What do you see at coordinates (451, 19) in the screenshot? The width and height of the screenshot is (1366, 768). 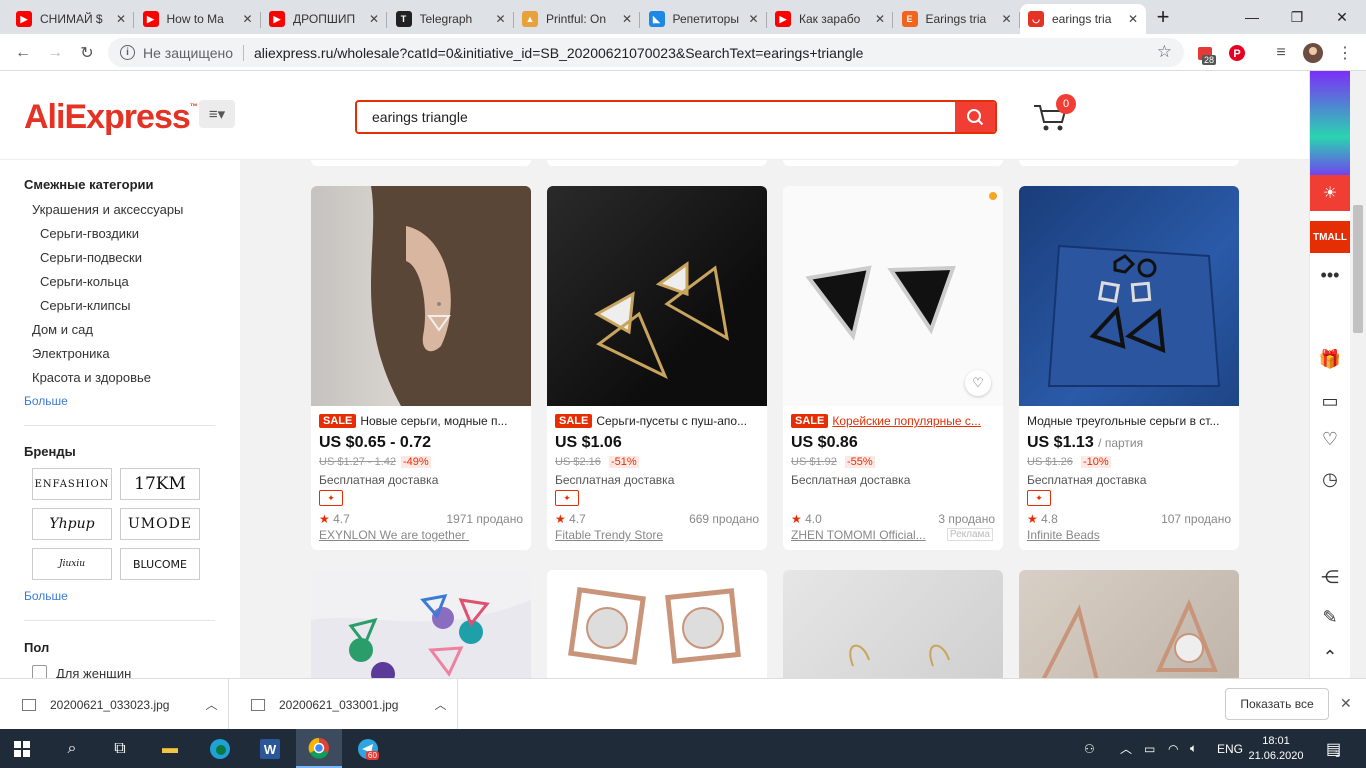 I see `browser-tab: T Telegraph ✕` at bounding box center [451, 19].